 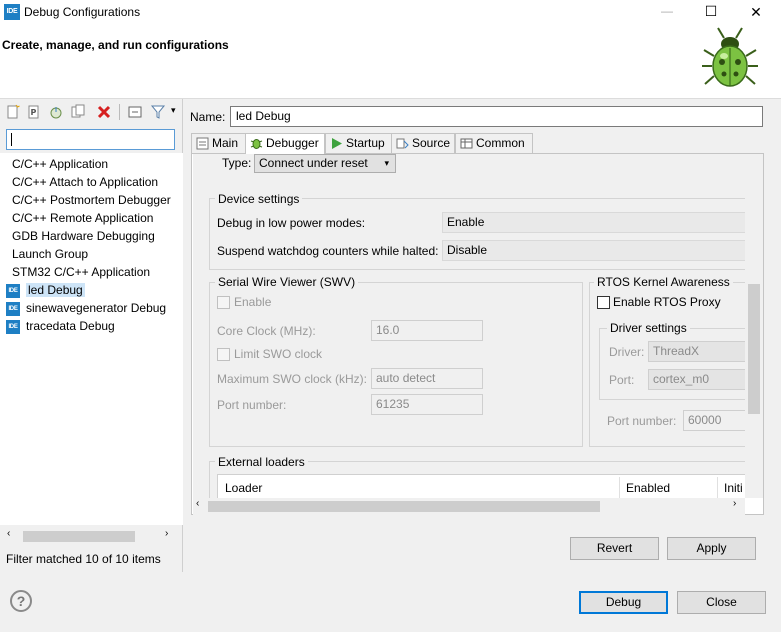 I want to click on svg-text: P, so click(x=34, y=112).